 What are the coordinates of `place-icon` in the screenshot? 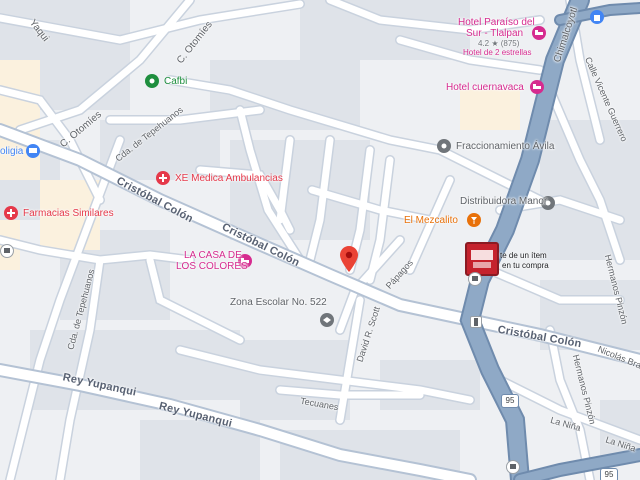 It's located at (152, 81).